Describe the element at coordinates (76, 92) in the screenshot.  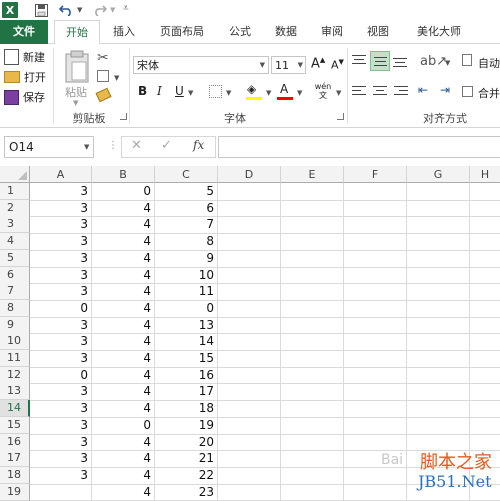
I see `paste-label: 粘贴` at that location.